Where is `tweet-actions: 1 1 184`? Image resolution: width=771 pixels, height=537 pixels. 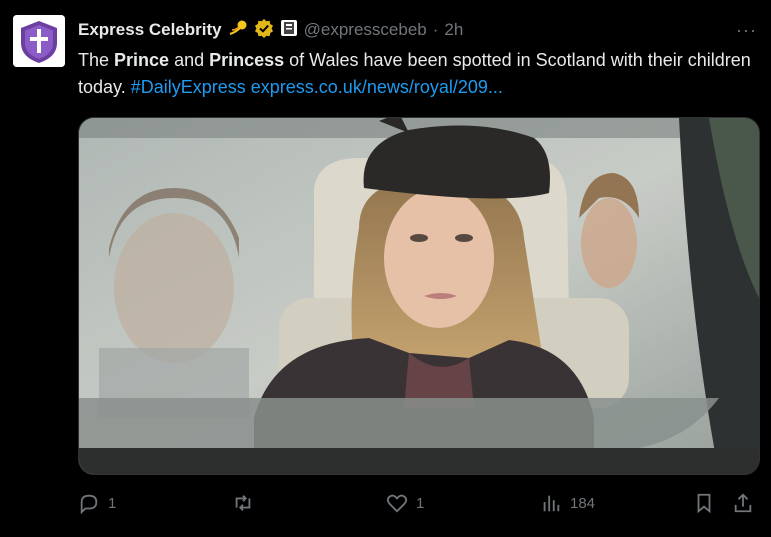 tweet-actions: 1 1 184 is located at coordinates (418, 503).